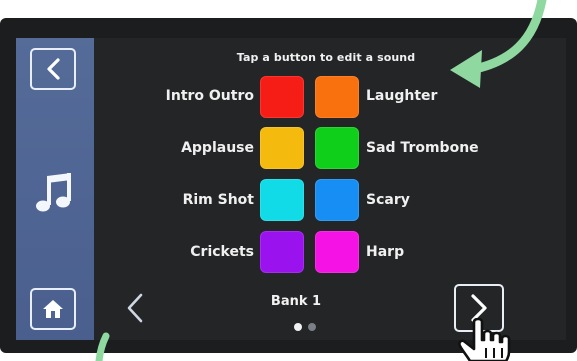  I want to click on previous-bank-button, so click(135, 308).